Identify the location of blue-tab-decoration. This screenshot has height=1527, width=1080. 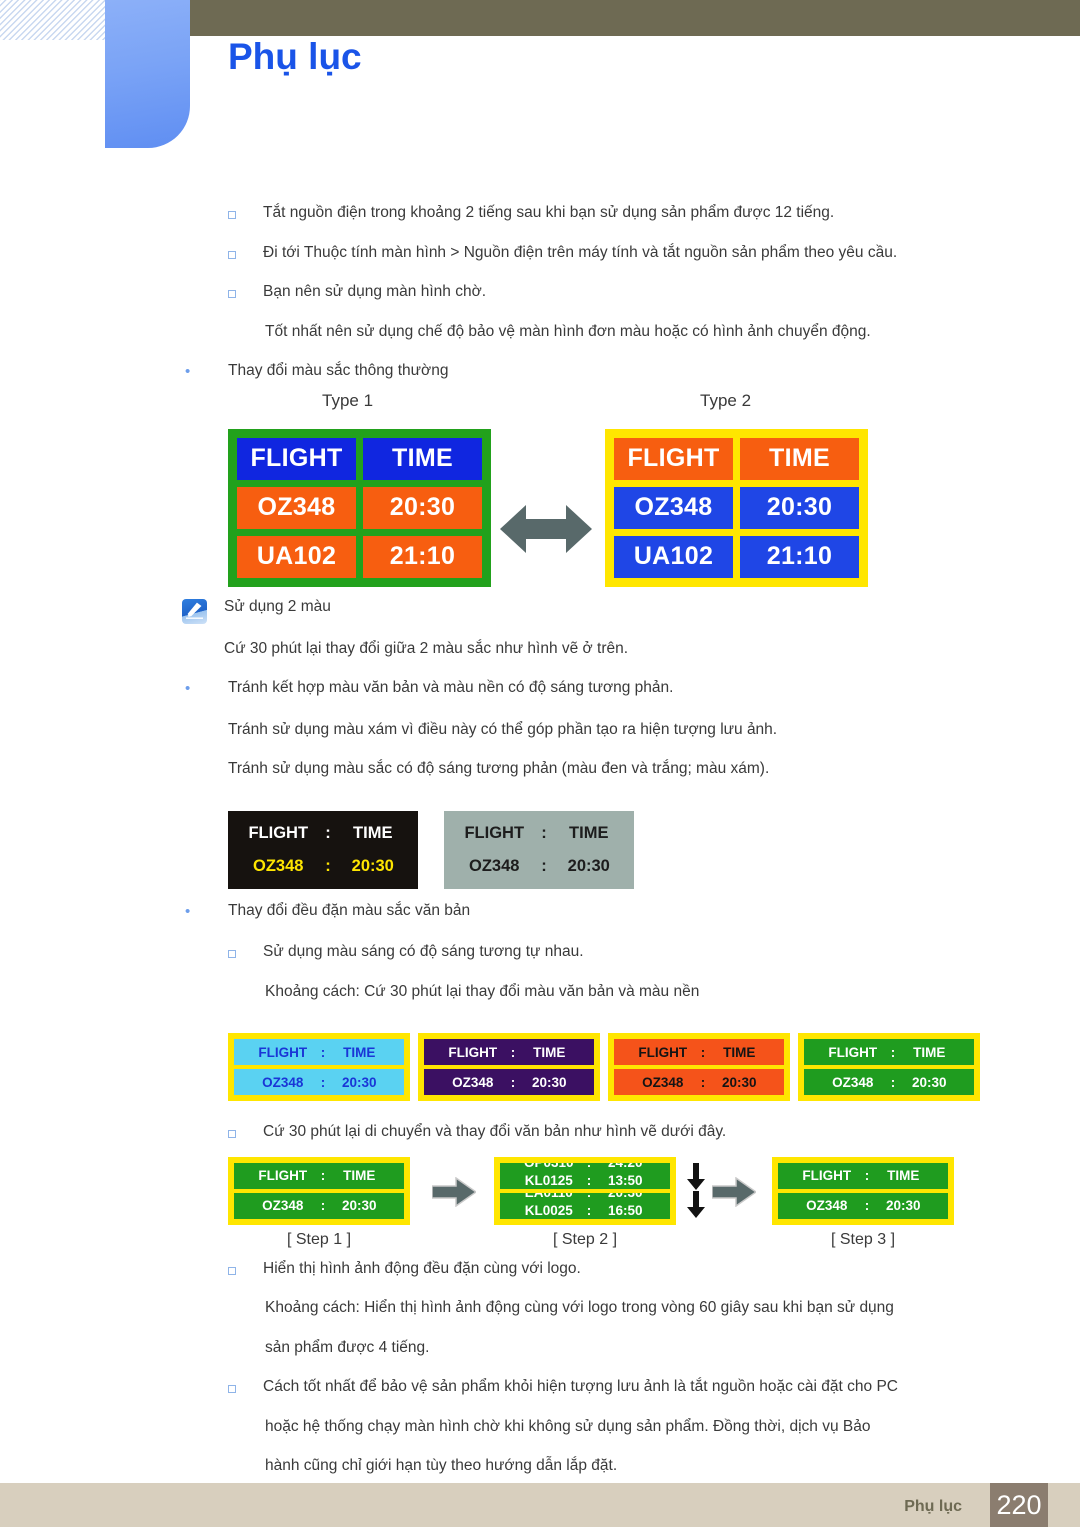
(147, 74).